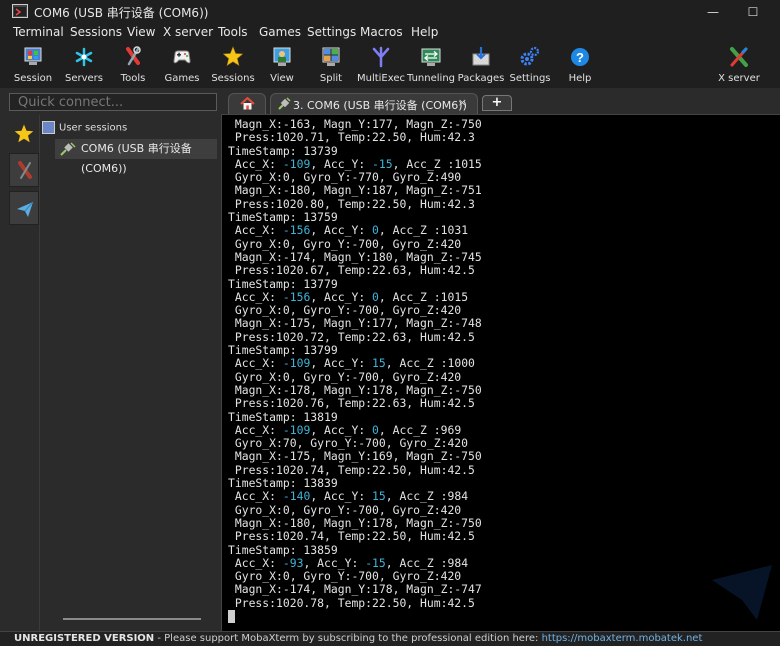 The height and width of the screenshot is (646, 780). Describe the element at coordinates (141, 32) in the screenshot. I see `menu-view: View` at that location.